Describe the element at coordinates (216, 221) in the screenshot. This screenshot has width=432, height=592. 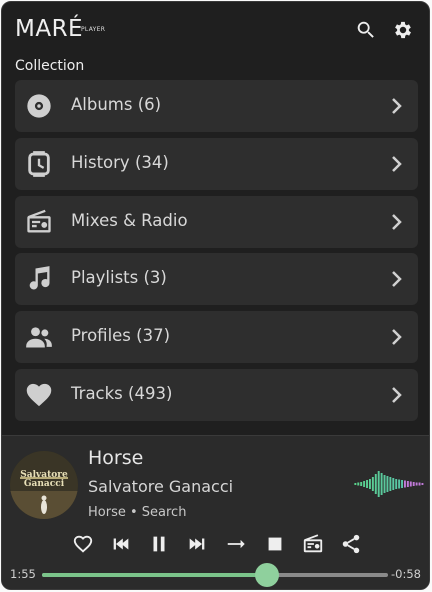
I see `collection-item-mixes-radio: Mixes & Radio` at that location.